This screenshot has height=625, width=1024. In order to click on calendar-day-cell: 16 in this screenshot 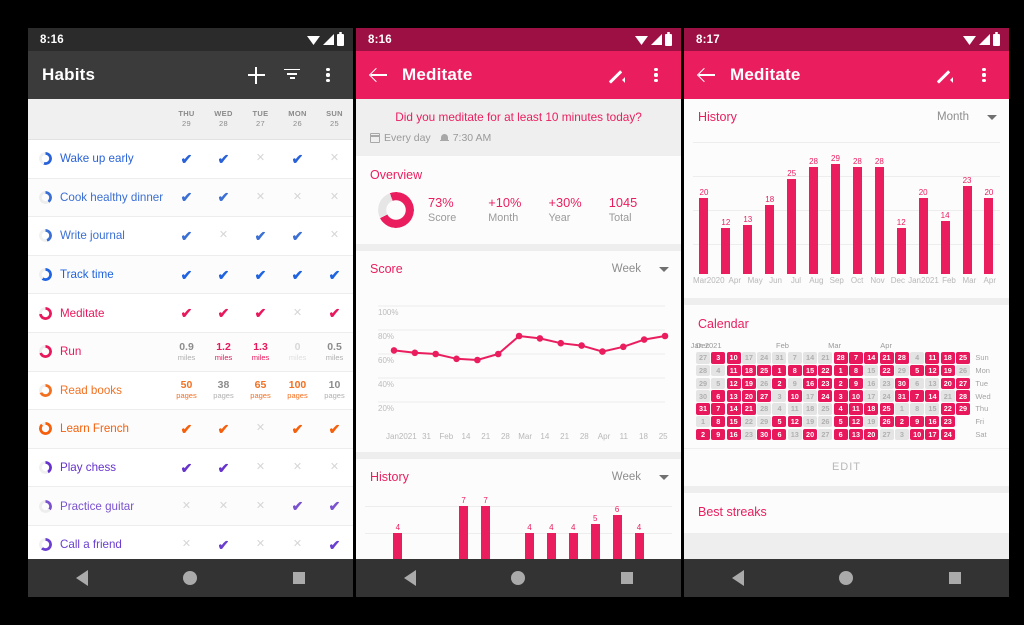, I will do `click(810, 383)`.